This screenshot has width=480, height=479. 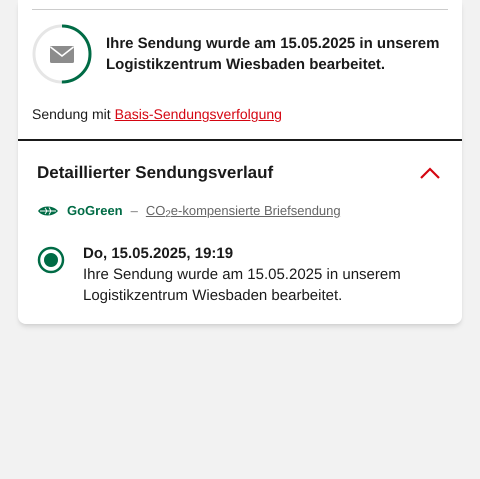 What do you see at coordinates (155, 173) in the screenshot?
I see `section-title: Detaillierter Sendungsverlauf` at bounding box center [155, 173].